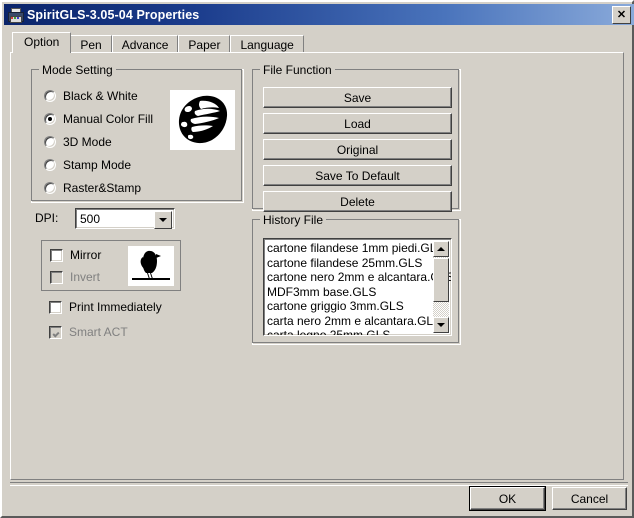 The image size is (634, 518). Describe the element at coordinates (145, 44) in the screenshot. I see `tab-advance: Advance` at that location.